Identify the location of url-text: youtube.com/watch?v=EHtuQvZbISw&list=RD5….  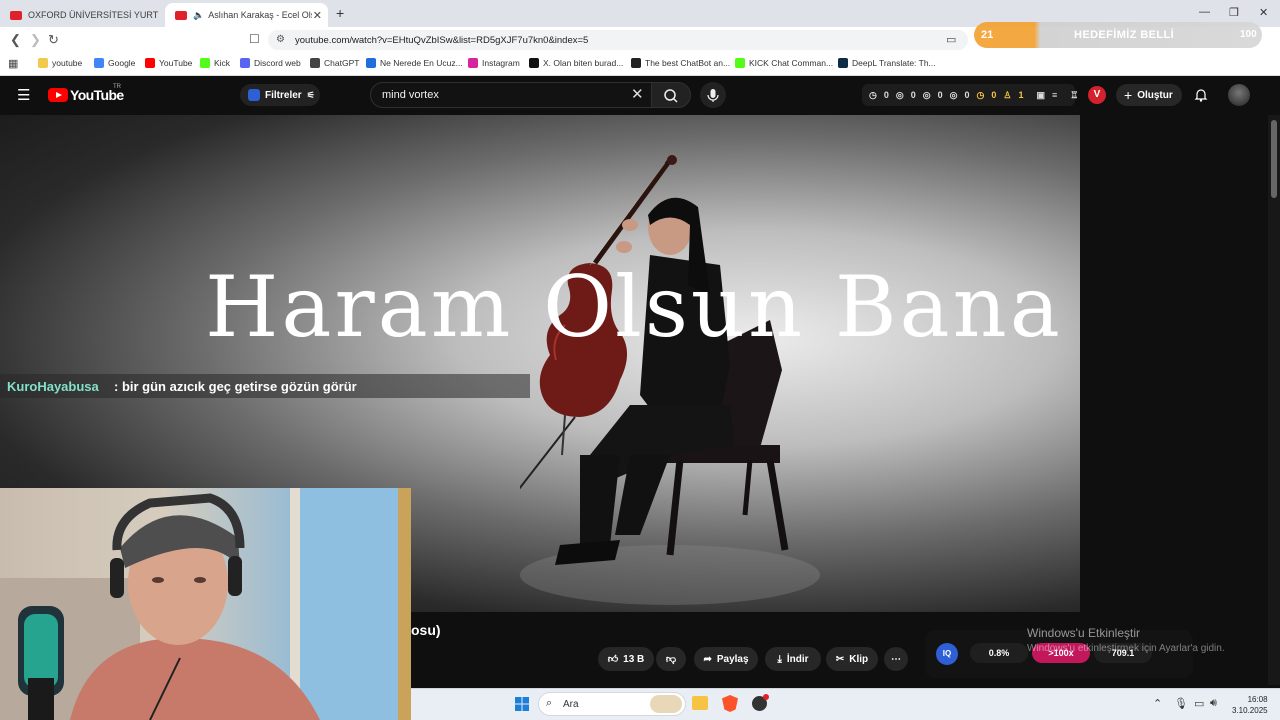
(441, 40).